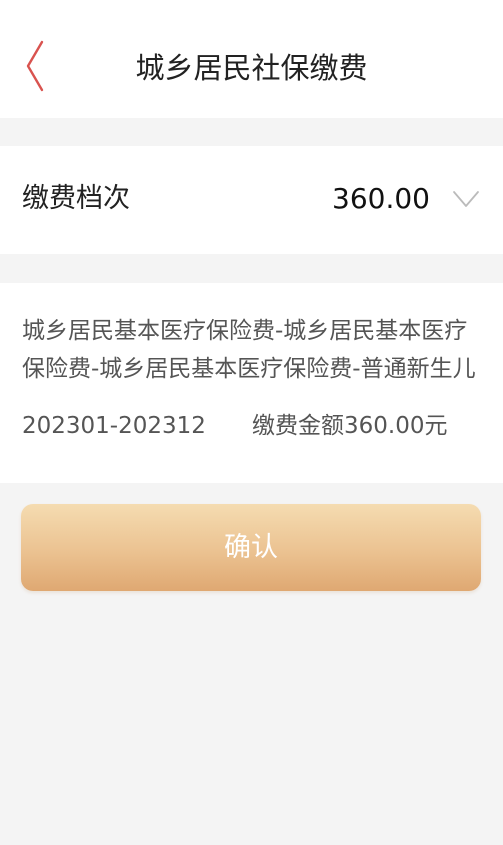 Image resolution: width=503 pixels, height=845 pixels. What do you see at coordinates (251, 547) in the screenshot?
I see `confirm-button: 确认` at bounding box center [251, 547].